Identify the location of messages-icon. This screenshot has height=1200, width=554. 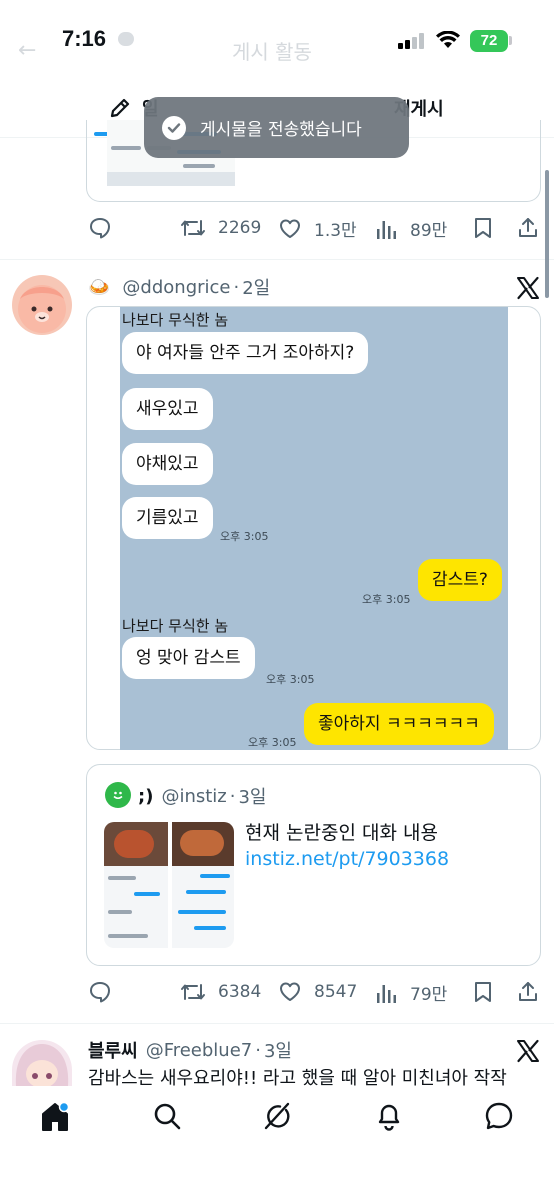
(499, 1116).